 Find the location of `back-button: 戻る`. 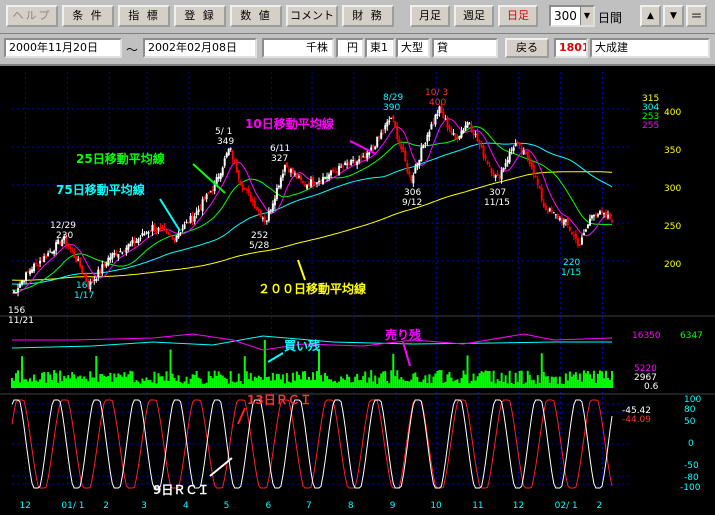

back-button: 戻る is located at coordinates (527, 48).